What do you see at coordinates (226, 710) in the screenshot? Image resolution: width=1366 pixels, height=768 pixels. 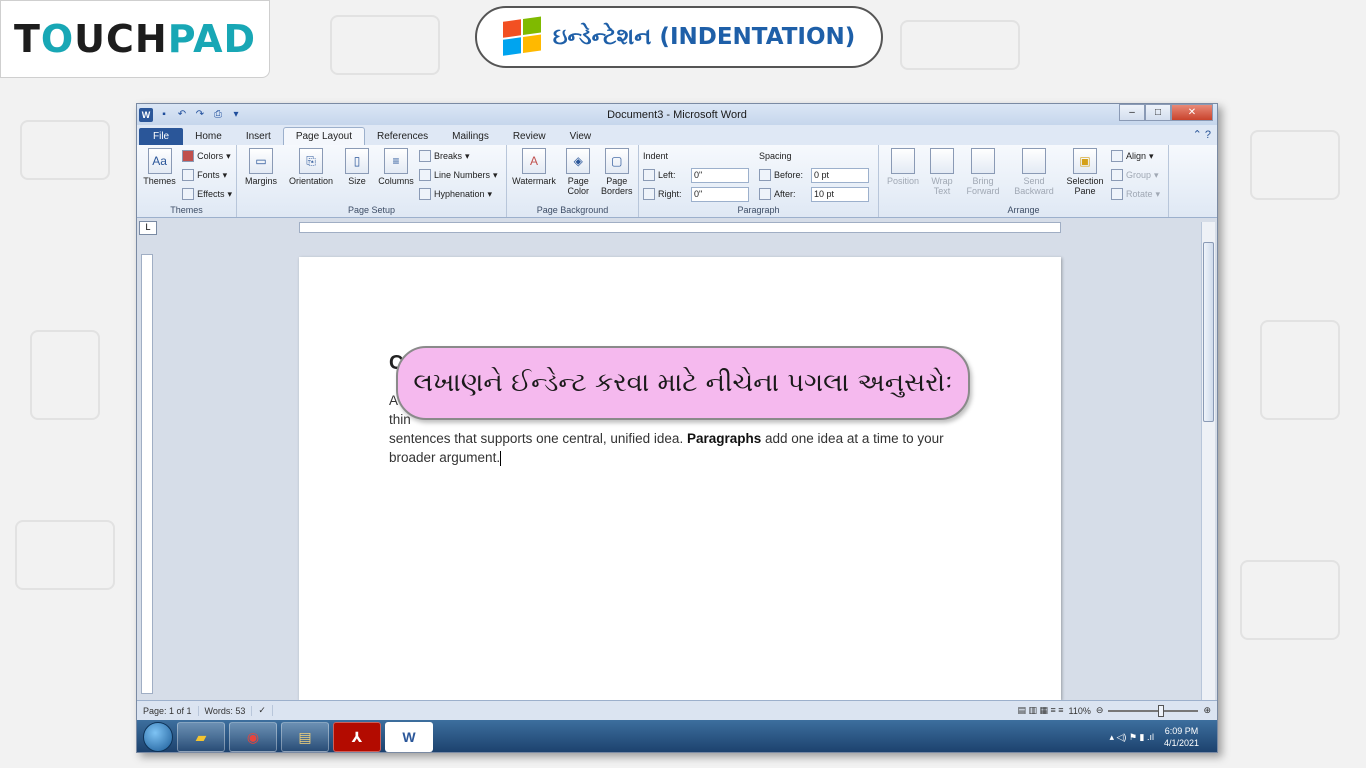 I see `word-count: Words: 53` at bounding box center [226, 710].